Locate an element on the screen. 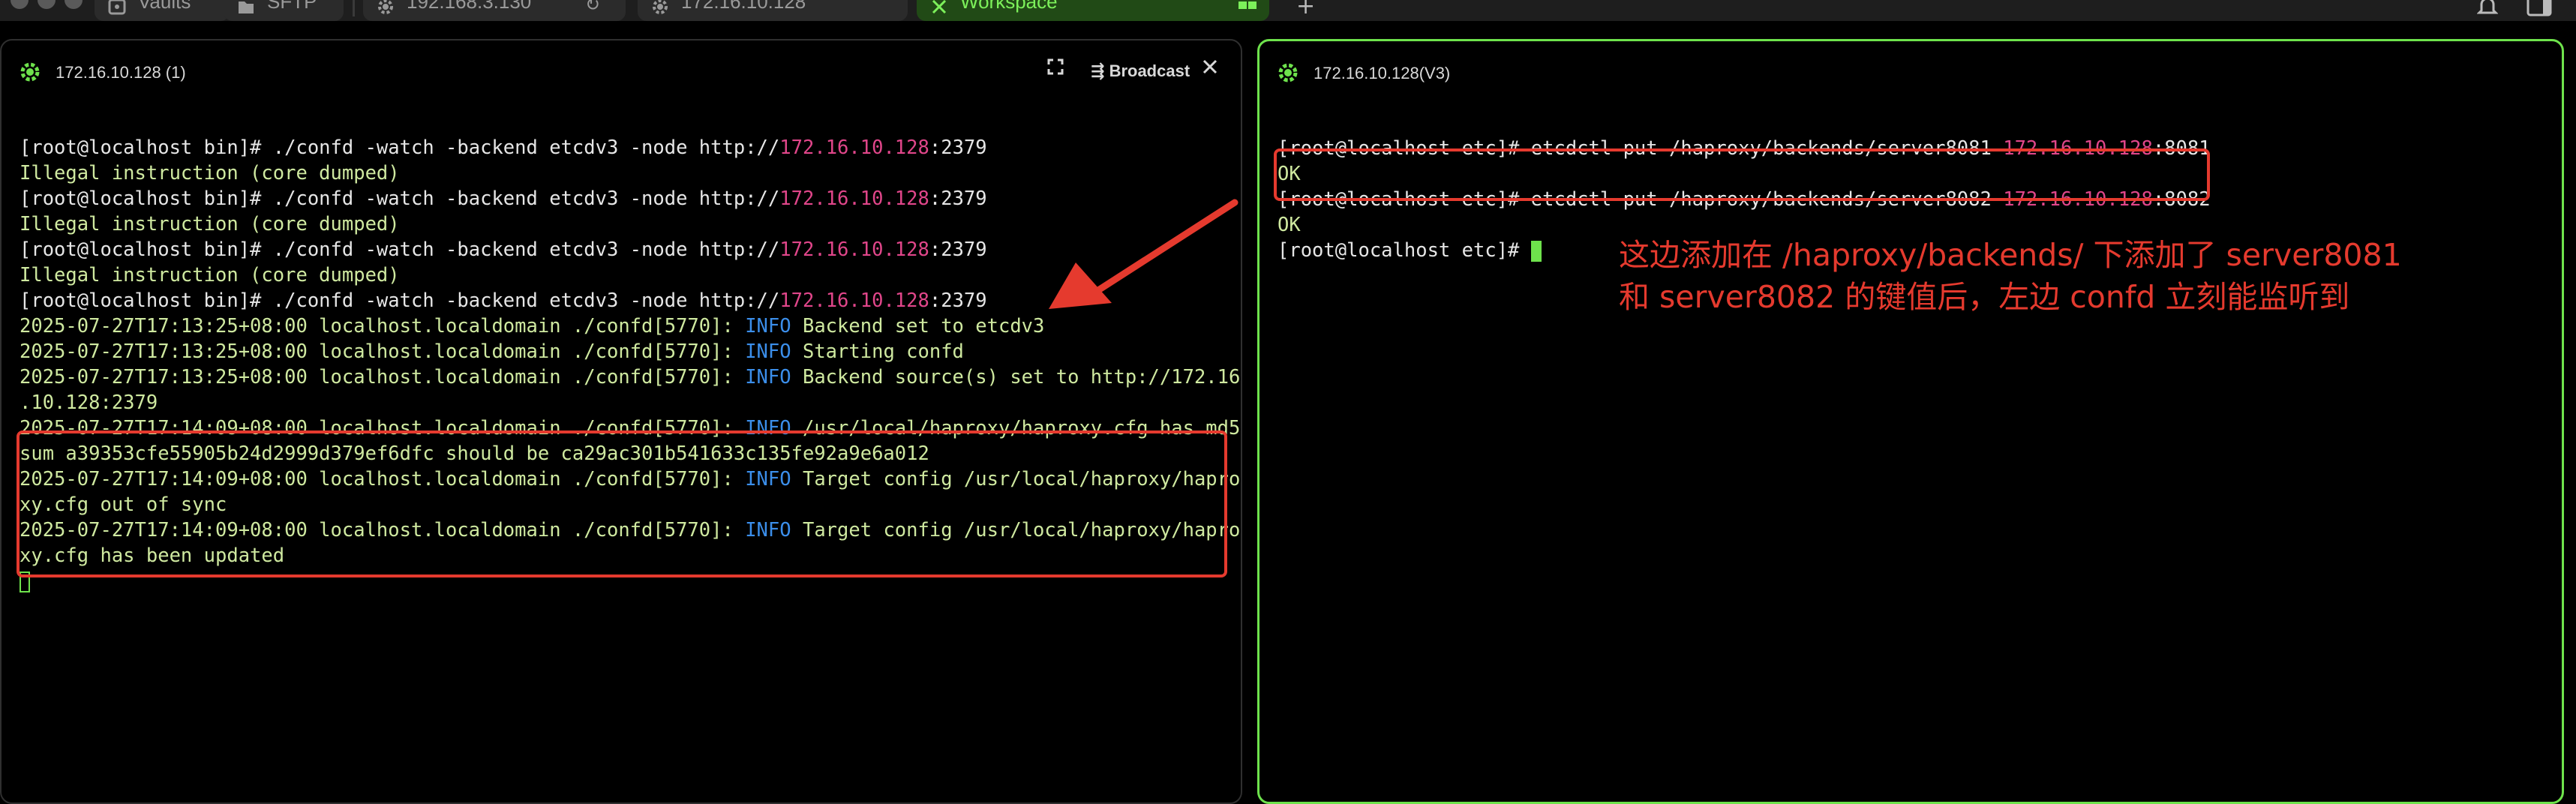  log-message: Backend source(s) set to http://172.16 is located at coordinates (1016, 377).